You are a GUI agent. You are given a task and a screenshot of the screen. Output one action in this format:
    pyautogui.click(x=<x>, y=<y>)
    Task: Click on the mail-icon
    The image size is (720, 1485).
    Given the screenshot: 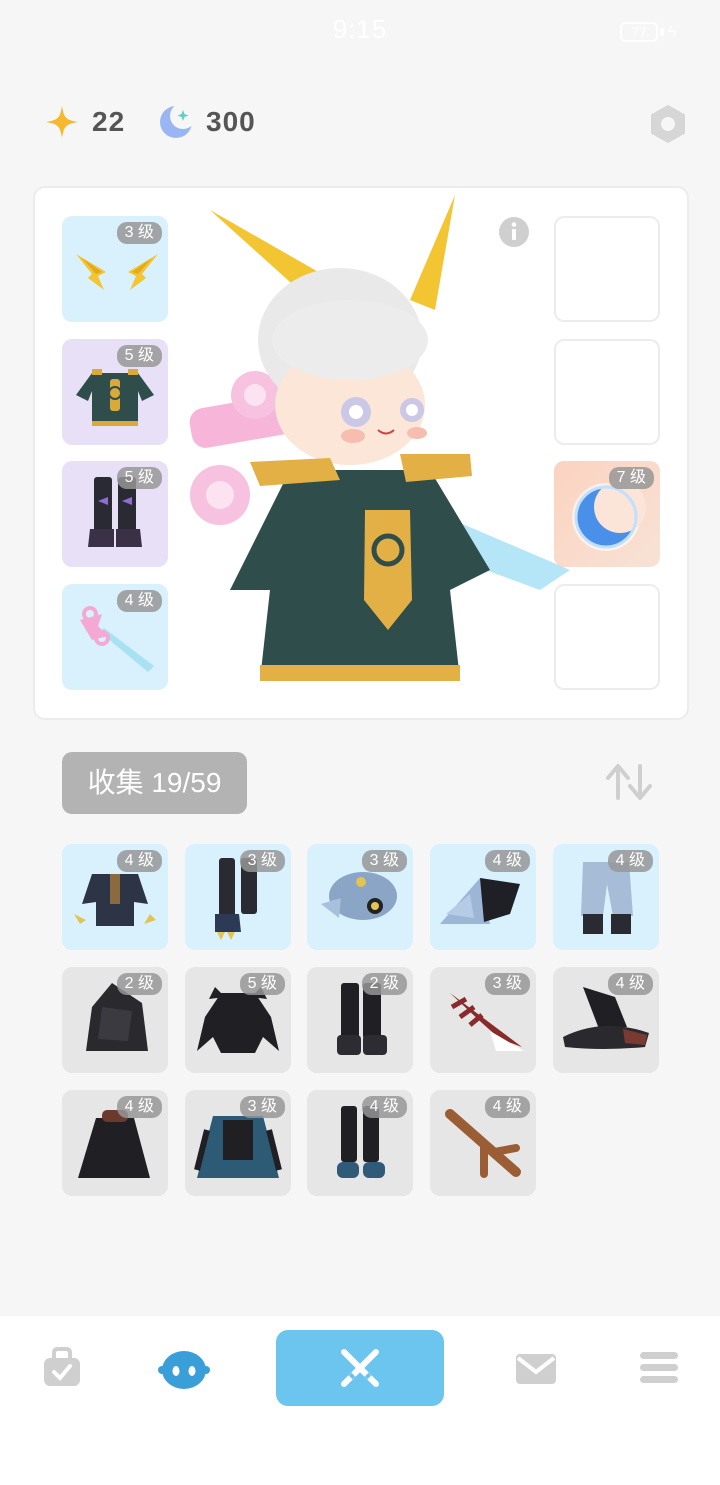 What is the action you would take?
    pyautogui.click(x=536, y=1368)
    